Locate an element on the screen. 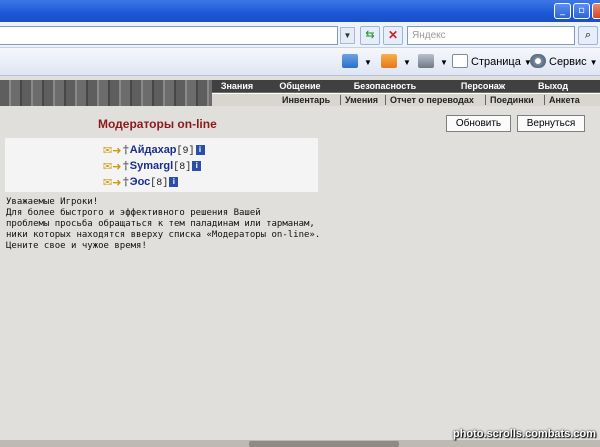 The image size is (600, 447). search-input: Яндекс is located at coordinates (491, 35).